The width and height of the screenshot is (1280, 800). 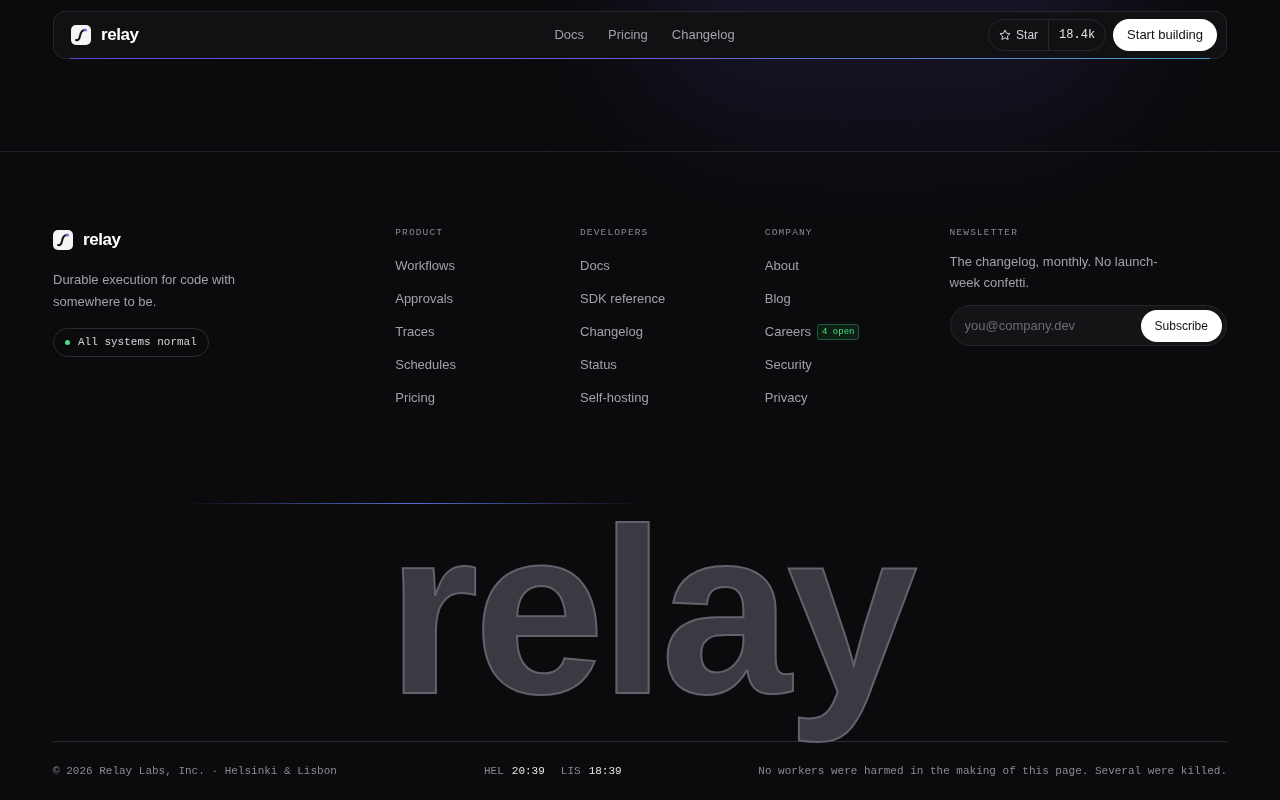 What do you see at coordinates (605, 771) in the screenshot?
I see `local-time: 18:39` at bounding box center [605, 771].